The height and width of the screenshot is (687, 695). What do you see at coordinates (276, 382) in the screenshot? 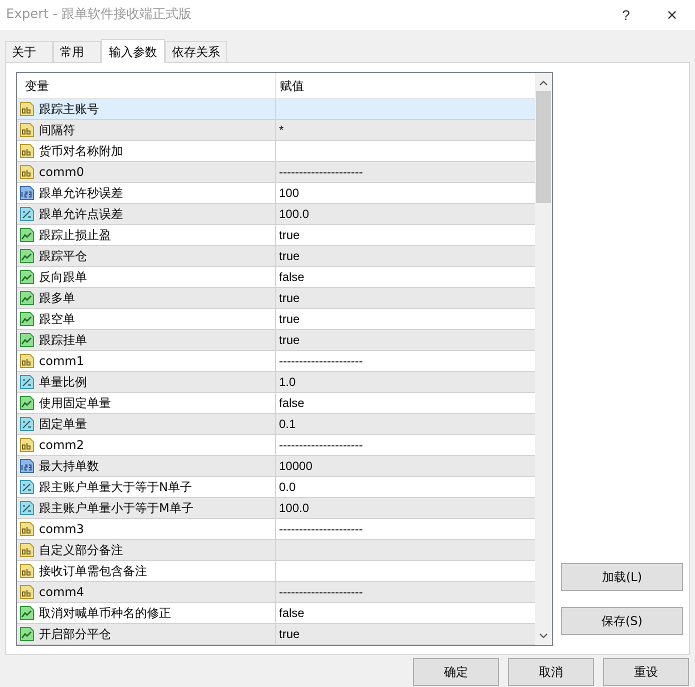
I see `parameter-row: 单量比例 1.0` at bounding box center [276, 382].